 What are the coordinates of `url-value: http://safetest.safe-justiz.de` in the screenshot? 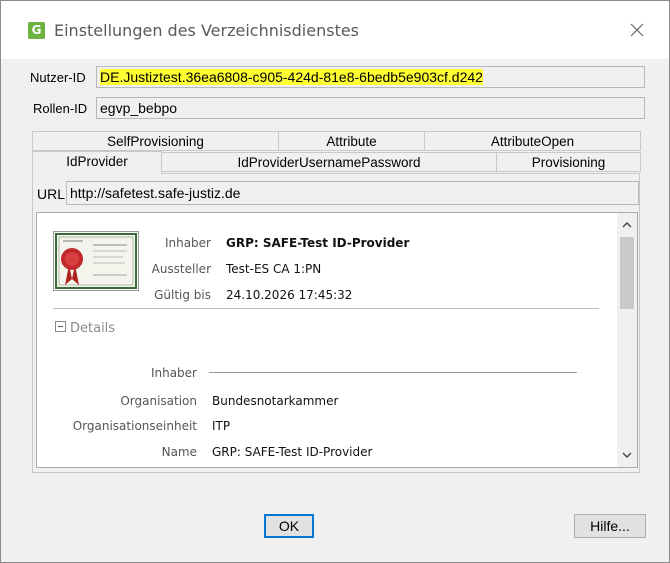 It's located at (155, 193).